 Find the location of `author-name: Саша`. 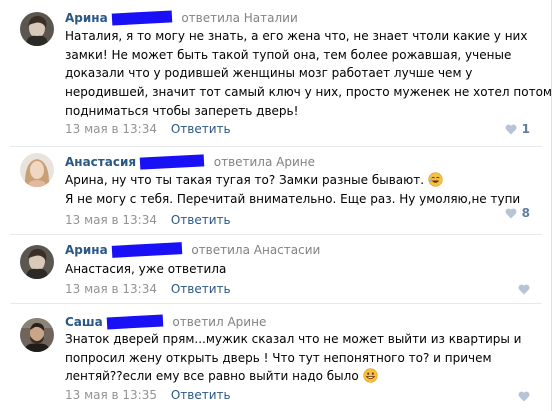

author-name: Саша is located at coordinates (84, 322).